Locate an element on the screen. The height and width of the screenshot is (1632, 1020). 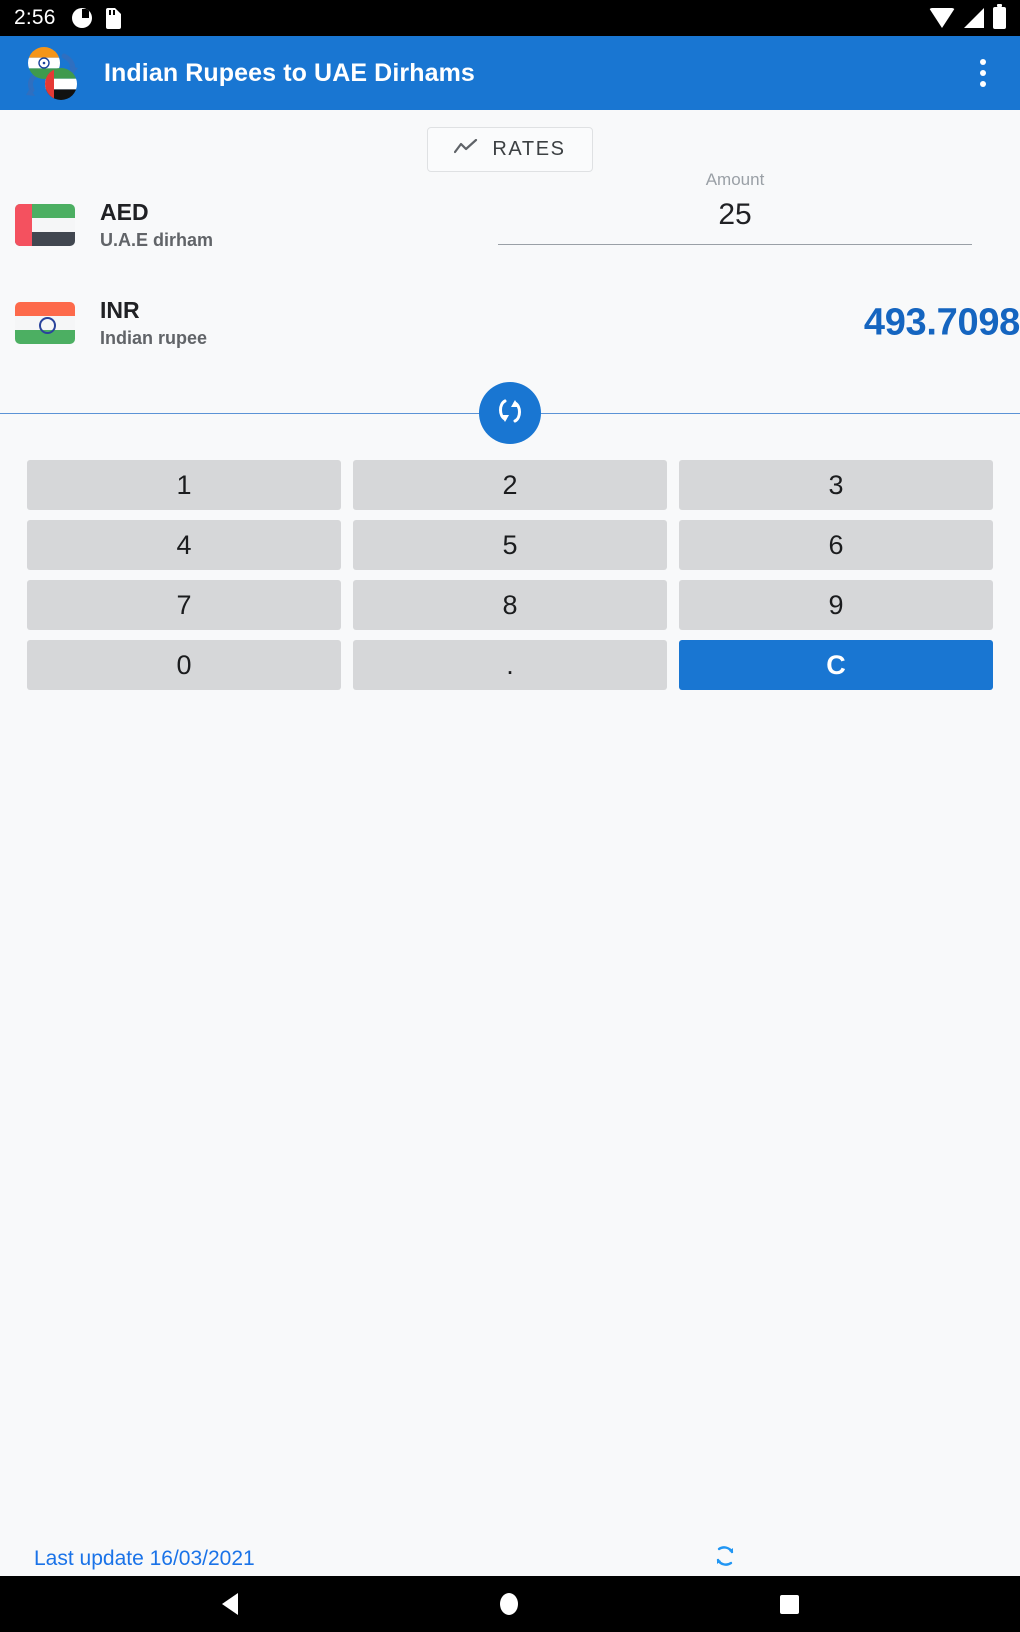
home-icon is located at coordinates (508, 1604).